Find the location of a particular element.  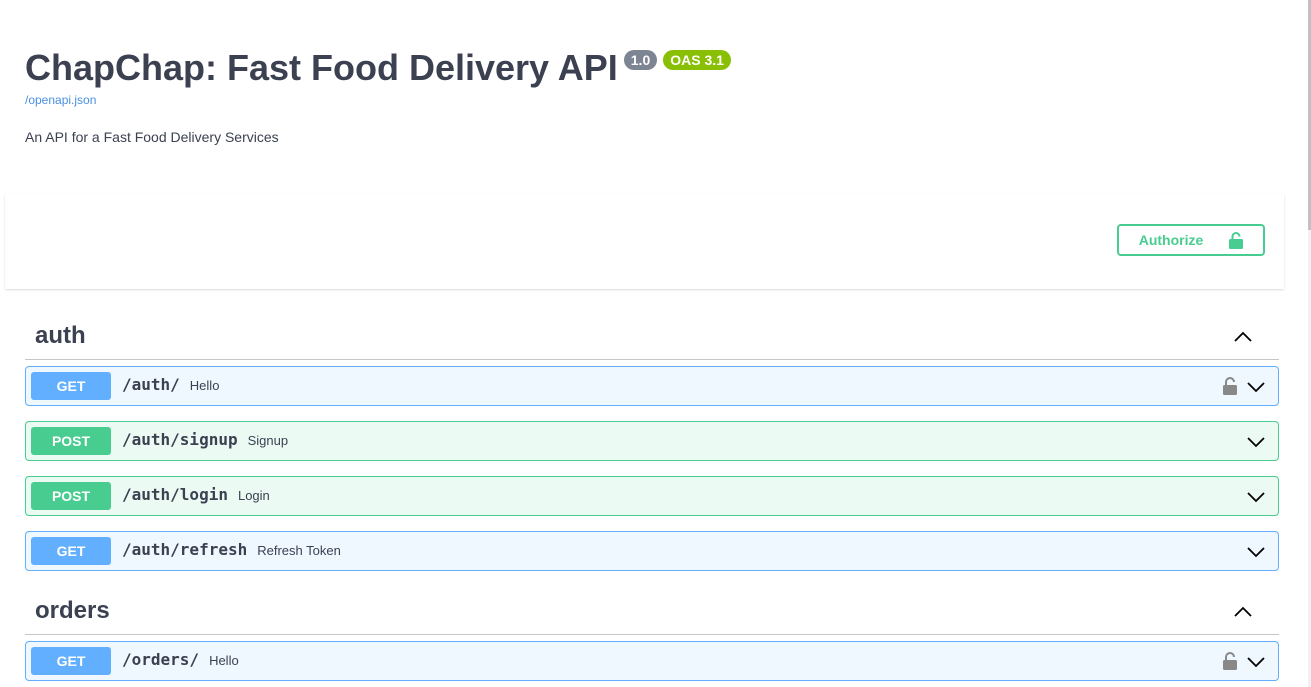

path-text: /auth/login is located at coordinates (175, 494).